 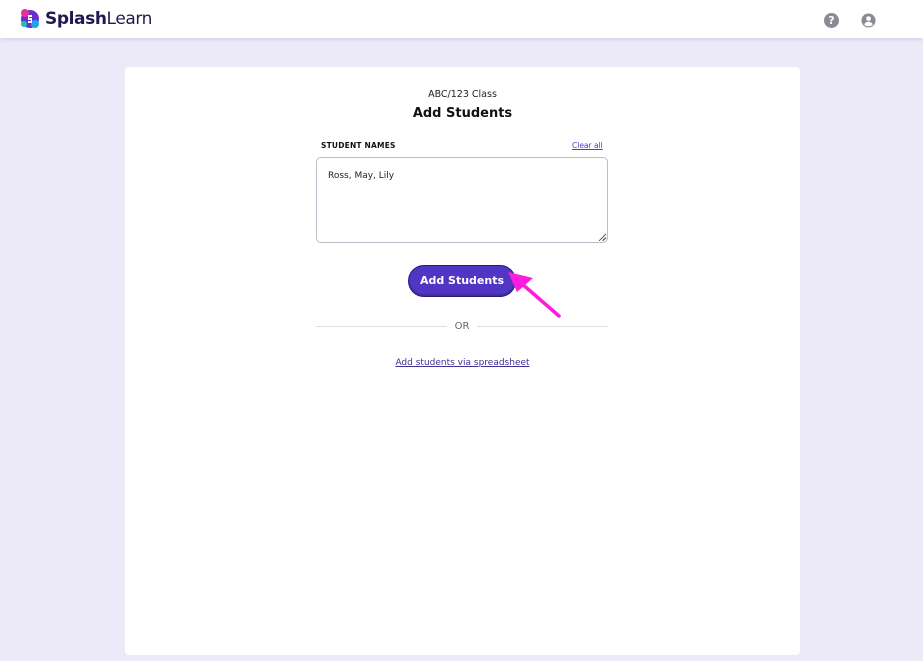 I want to click on splashlearn-logo: SplashLearn, so click(x=85, y=19).